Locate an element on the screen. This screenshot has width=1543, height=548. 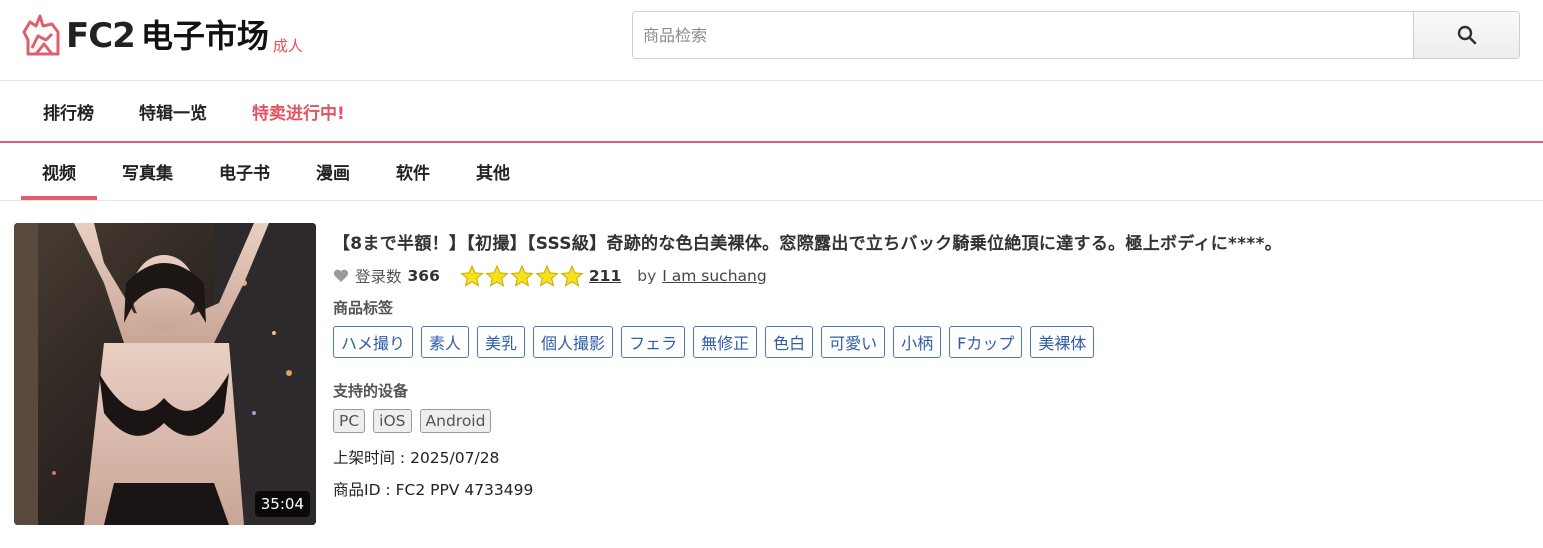
heart-icon is located at coordinates (341, 276).